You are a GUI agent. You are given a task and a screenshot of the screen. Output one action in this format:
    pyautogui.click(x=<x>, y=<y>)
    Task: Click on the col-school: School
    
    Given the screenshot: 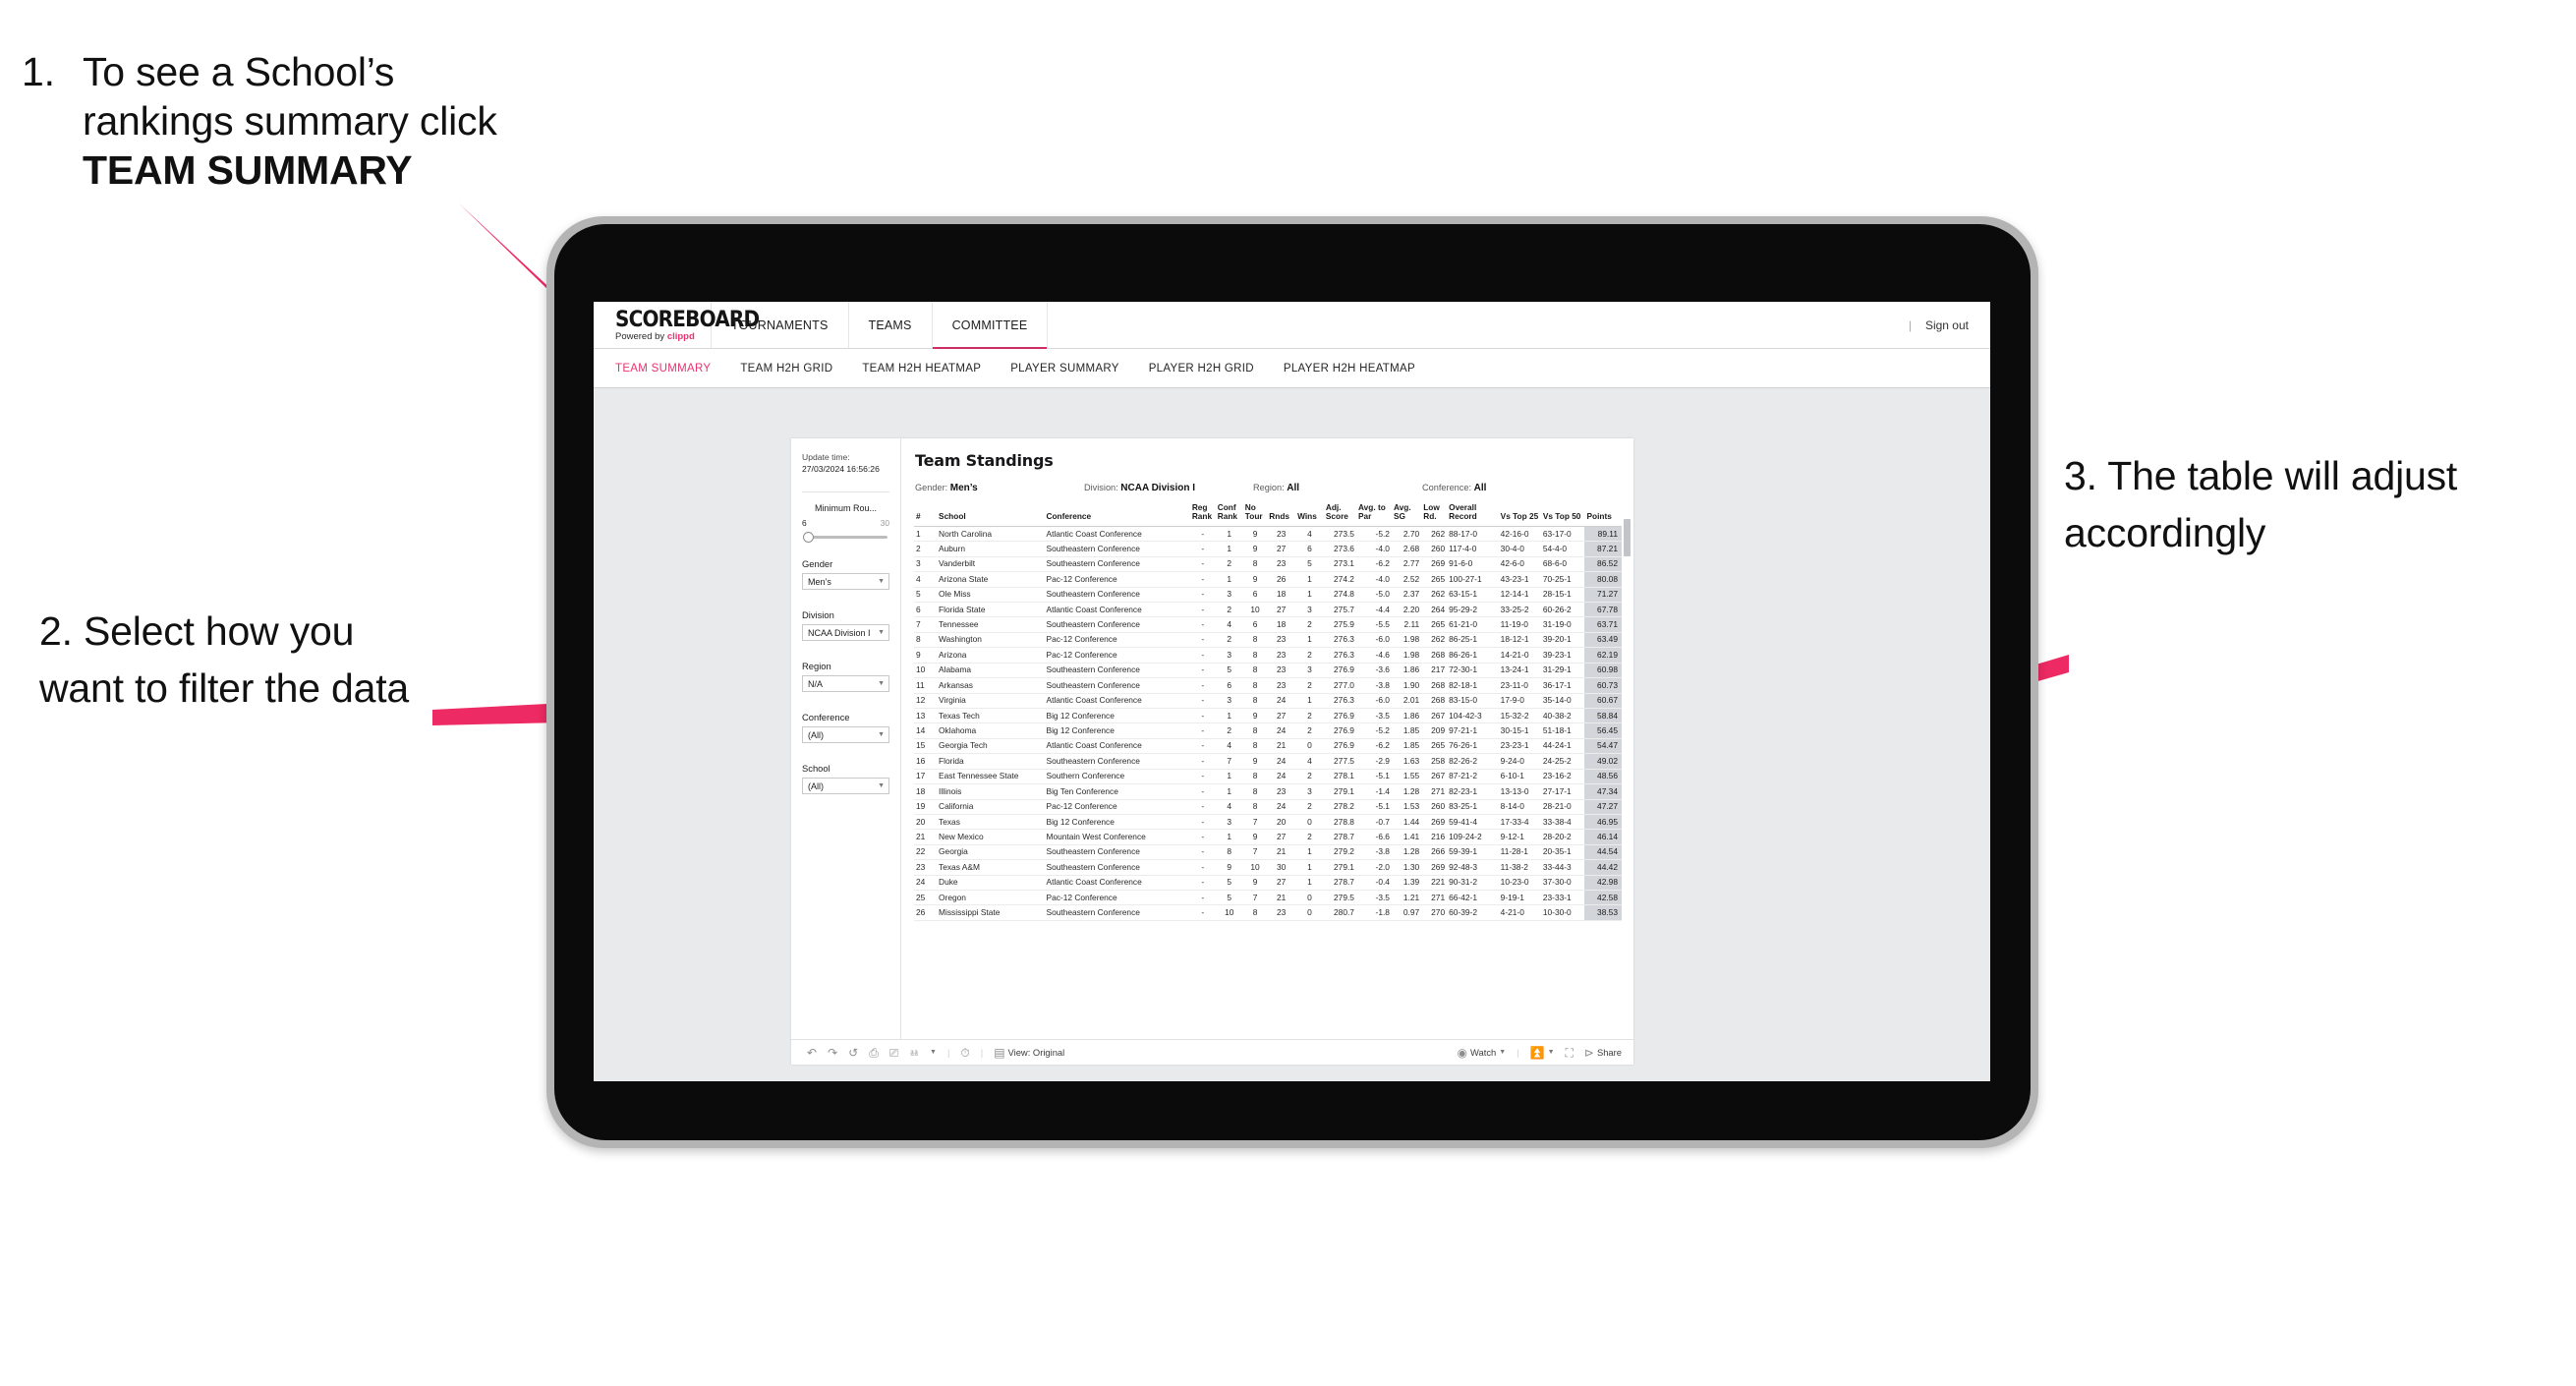 What is the action you would take?
    pyautogui.click(x=991, y=515)
    